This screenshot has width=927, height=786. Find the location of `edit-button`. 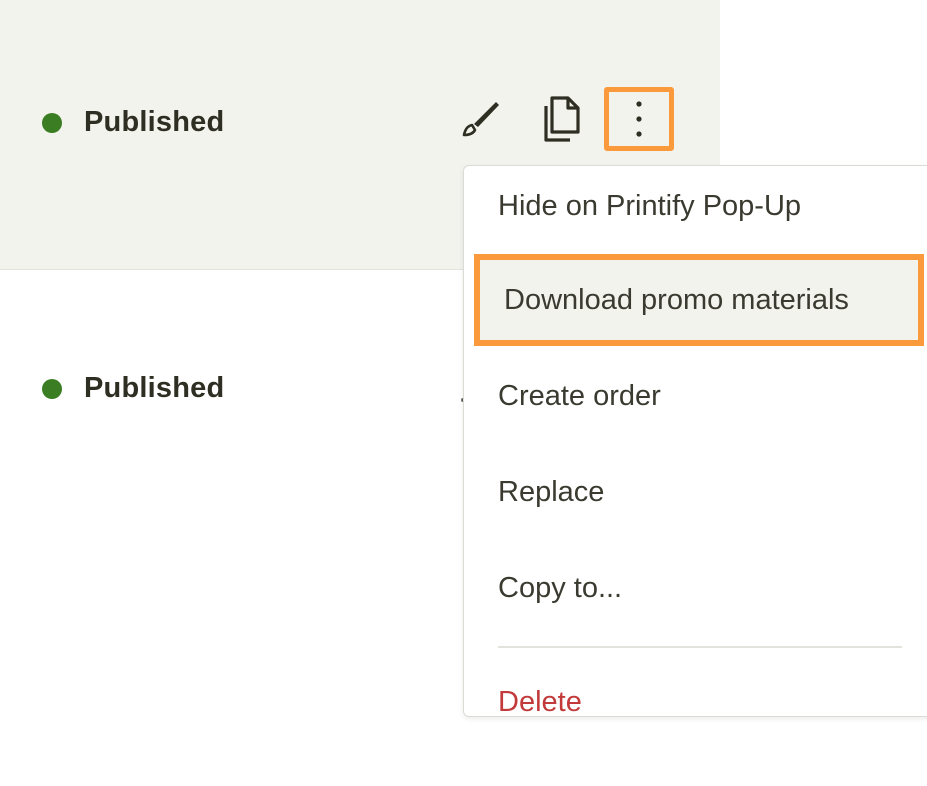

edit-button is located at coordinates (480, 119).